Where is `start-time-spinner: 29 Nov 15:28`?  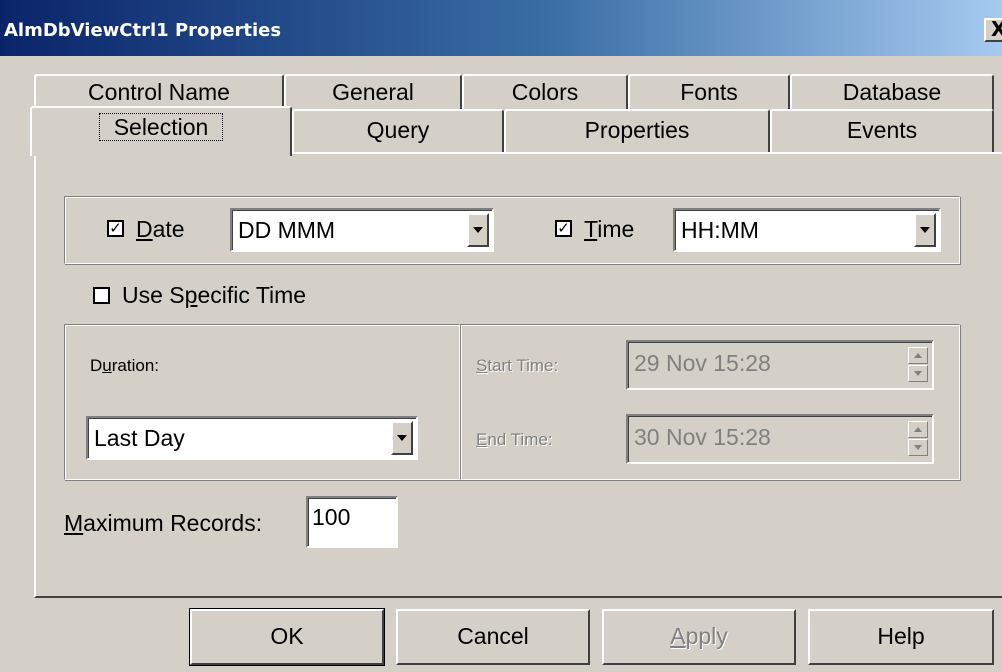
start-time-spinner: 29 Nov 15:28 is located at coordinates (780, 365).